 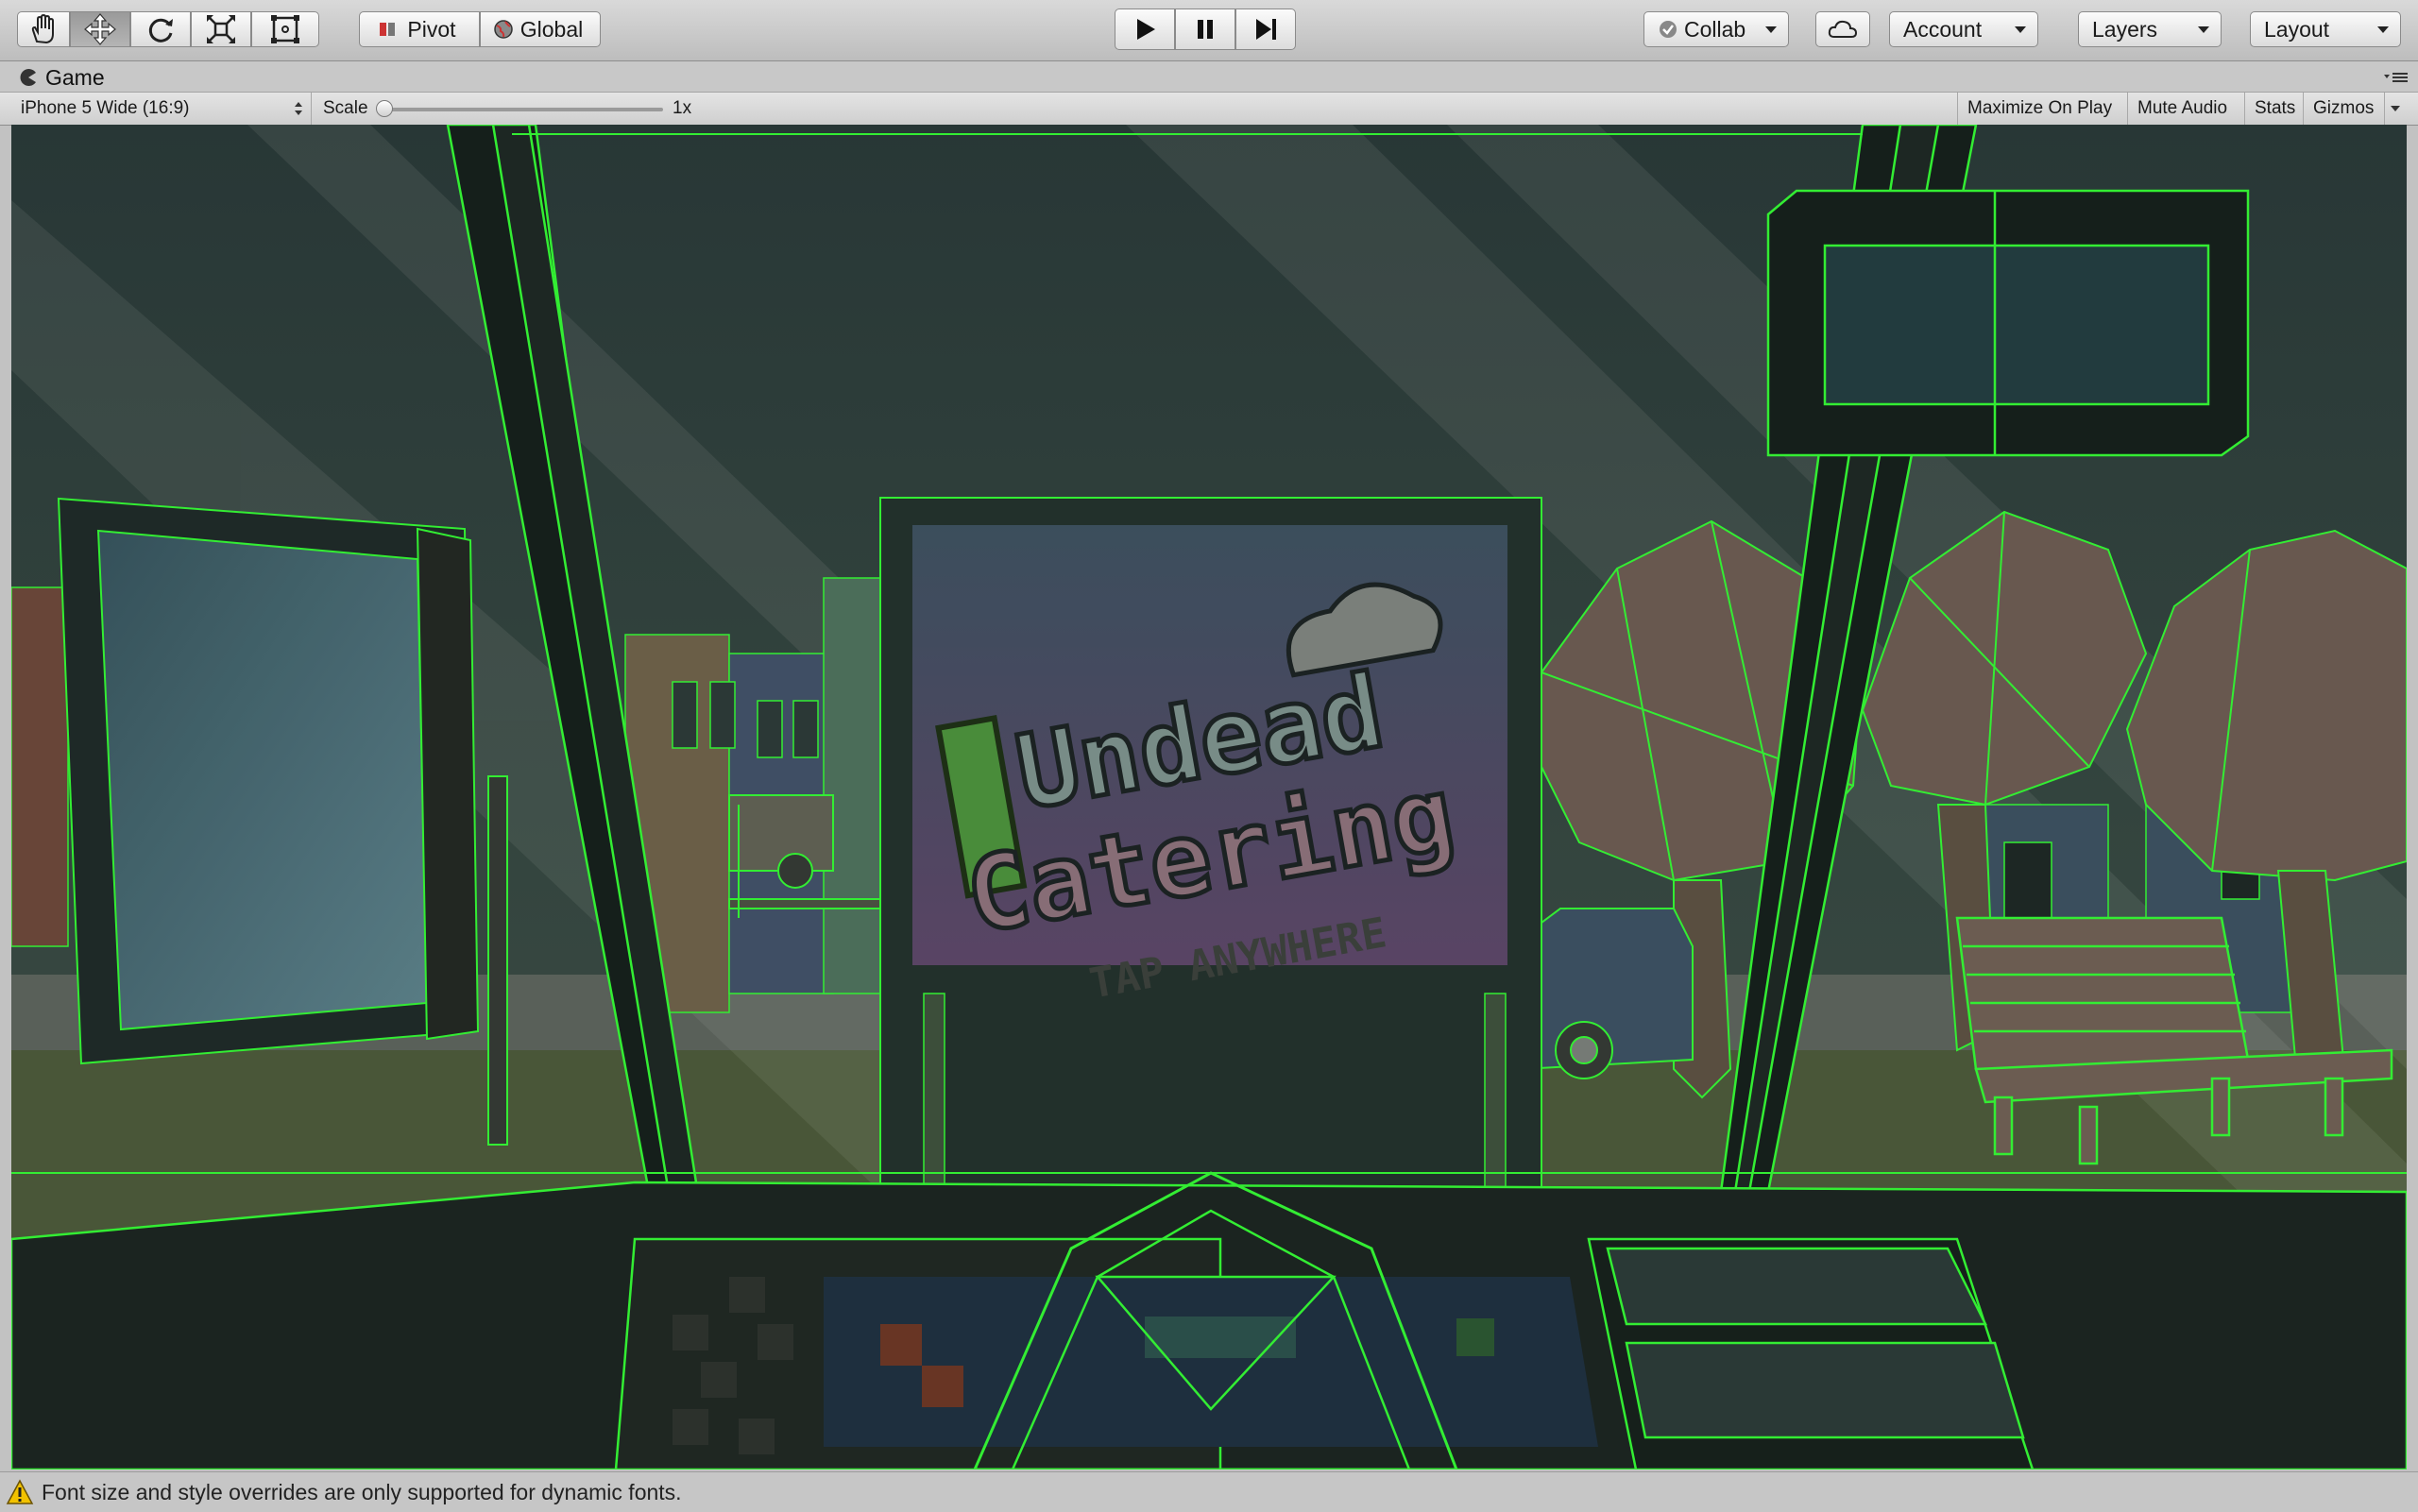 I want to click on move-tool-button, so click(x=100, y=29).